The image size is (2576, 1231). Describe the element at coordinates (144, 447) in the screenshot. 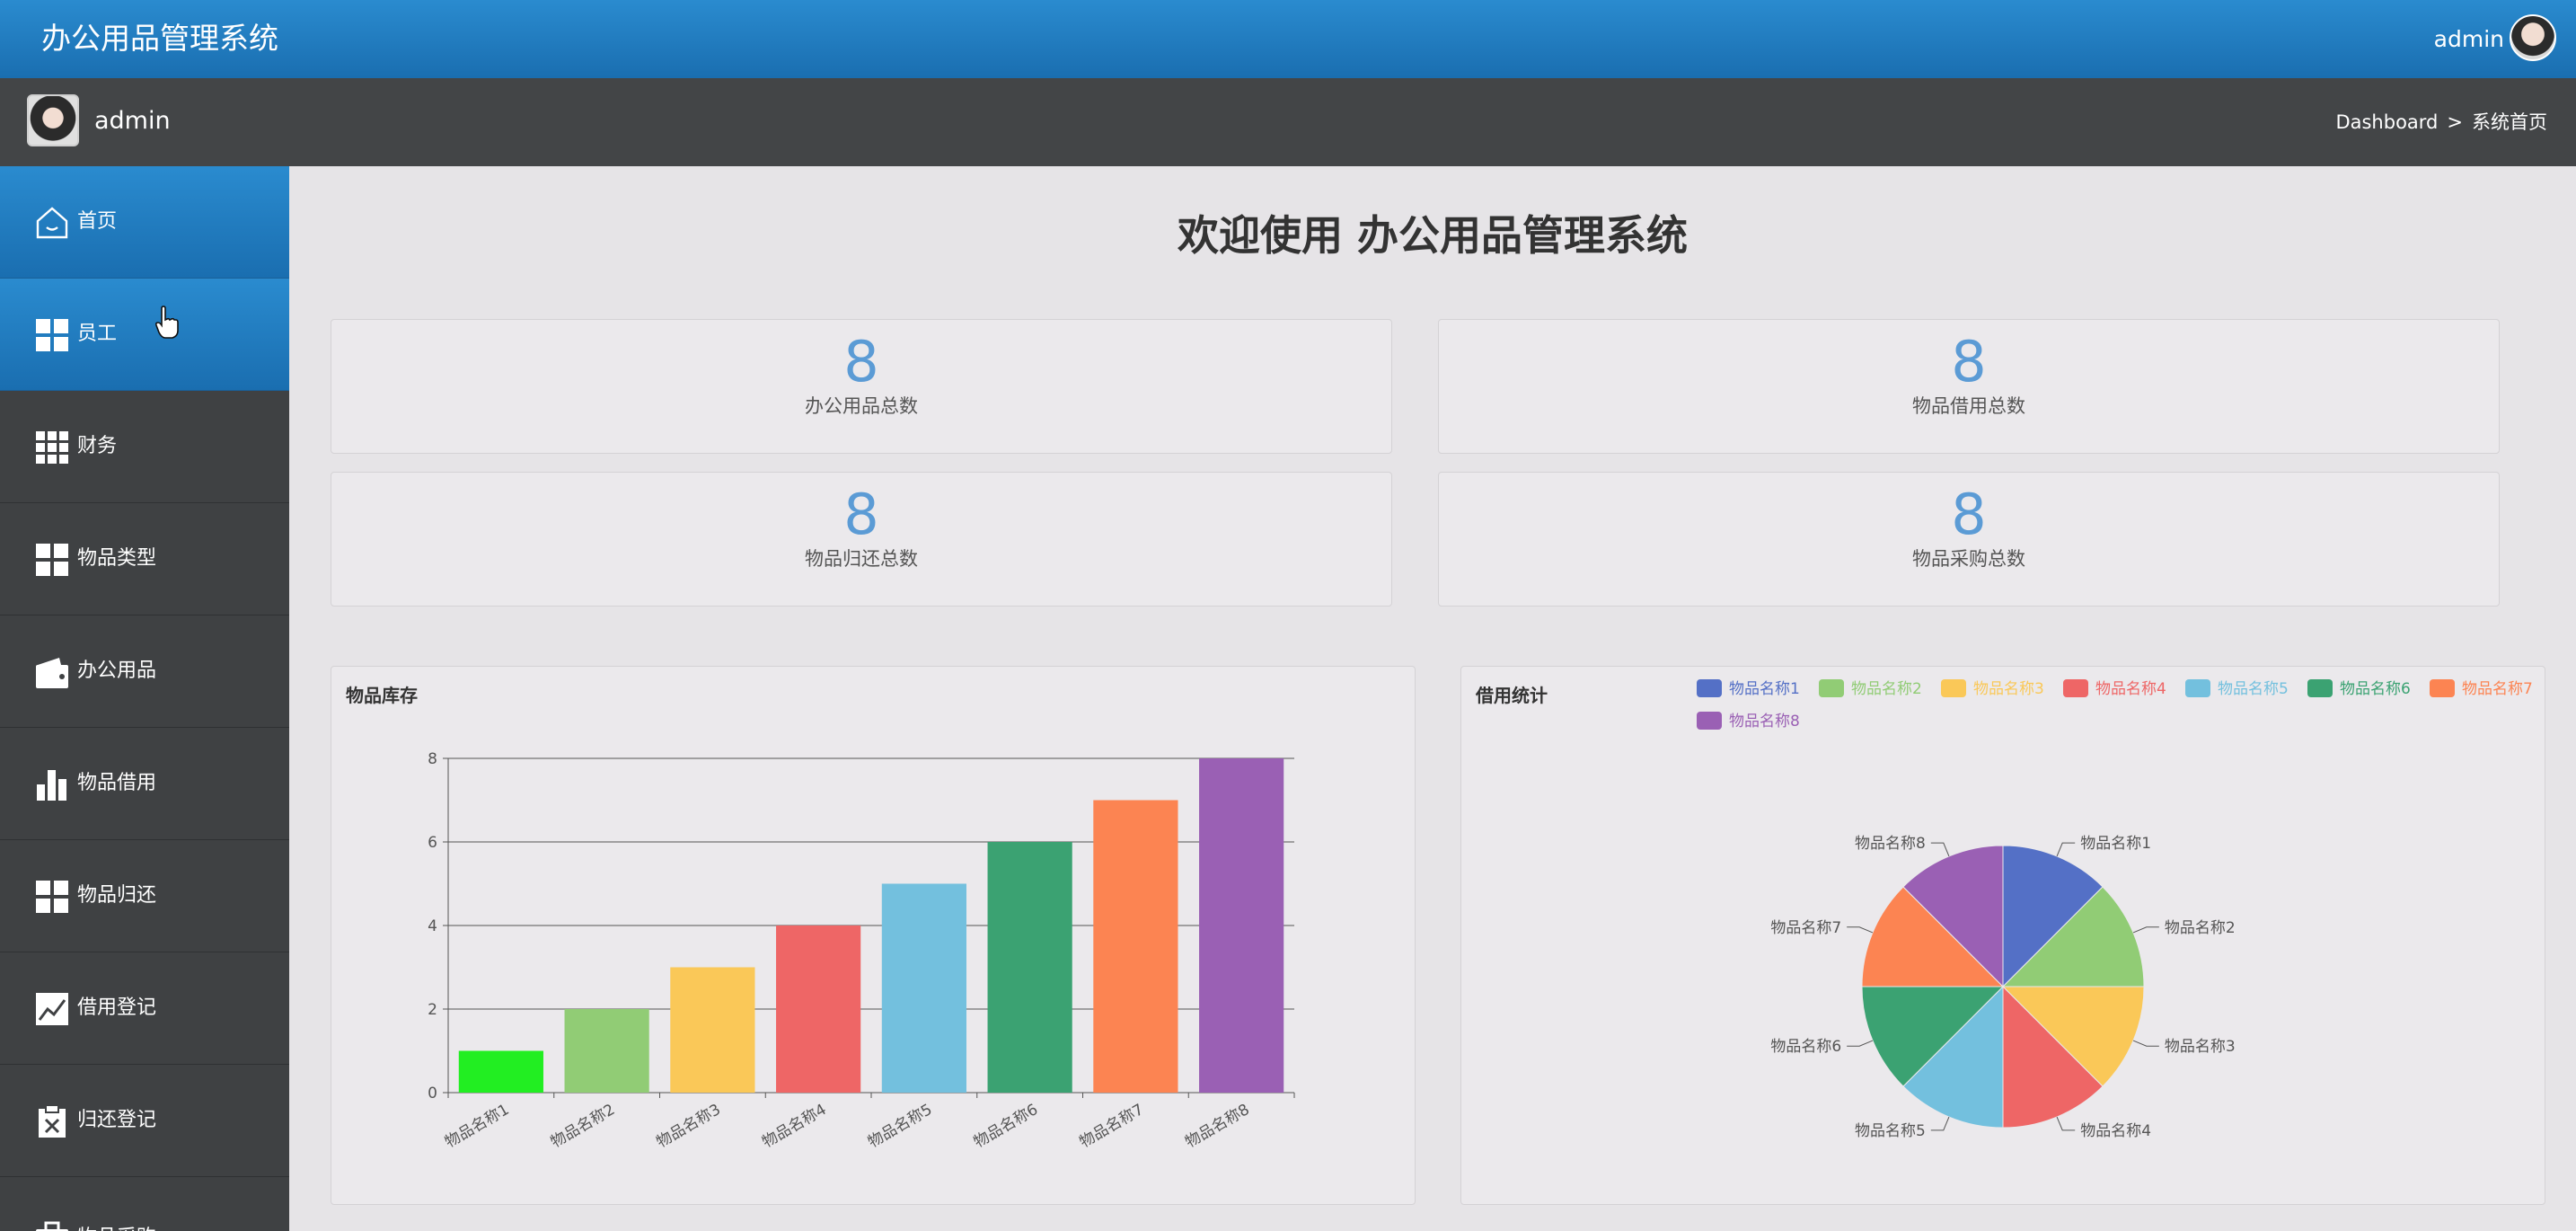

I see `sidebar-item-finance: 财务` at that location.